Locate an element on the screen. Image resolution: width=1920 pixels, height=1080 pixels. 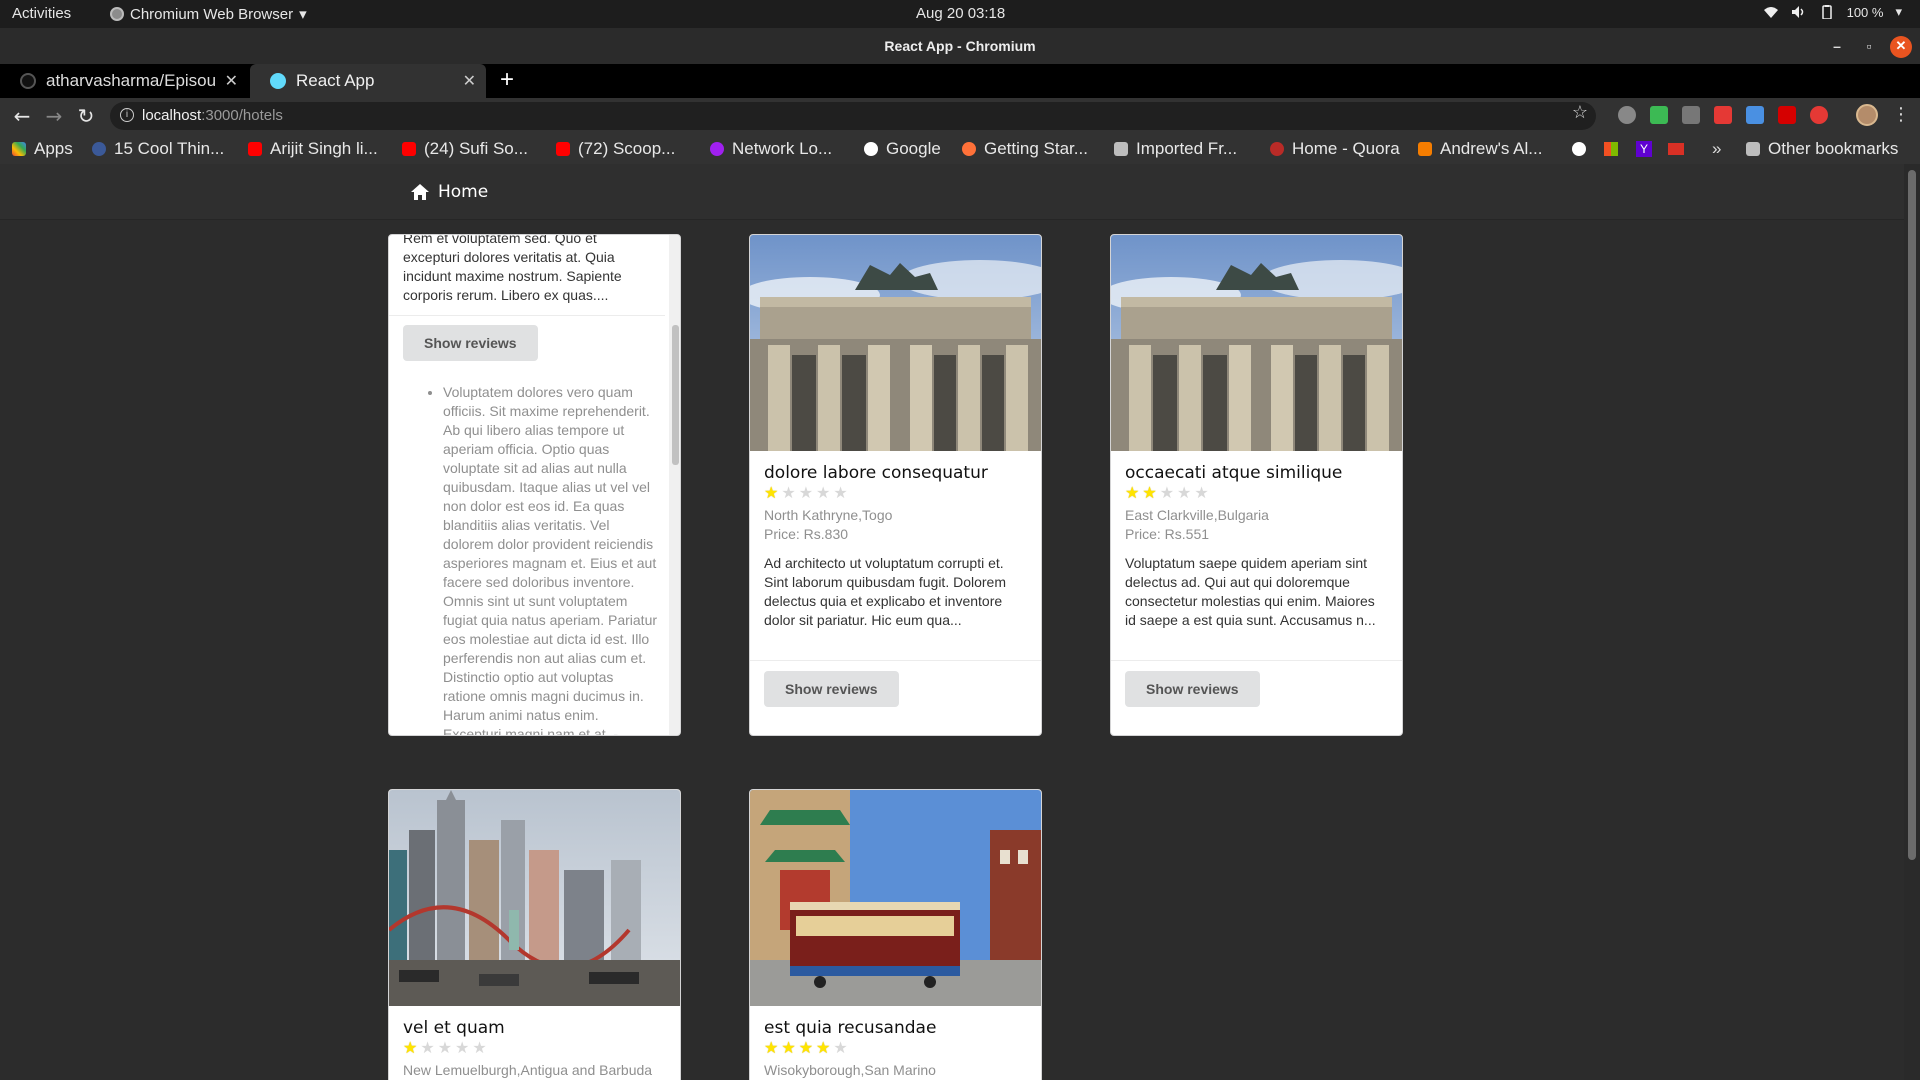
caret-down-icon: ▾ is located at coordinates (303, 14).